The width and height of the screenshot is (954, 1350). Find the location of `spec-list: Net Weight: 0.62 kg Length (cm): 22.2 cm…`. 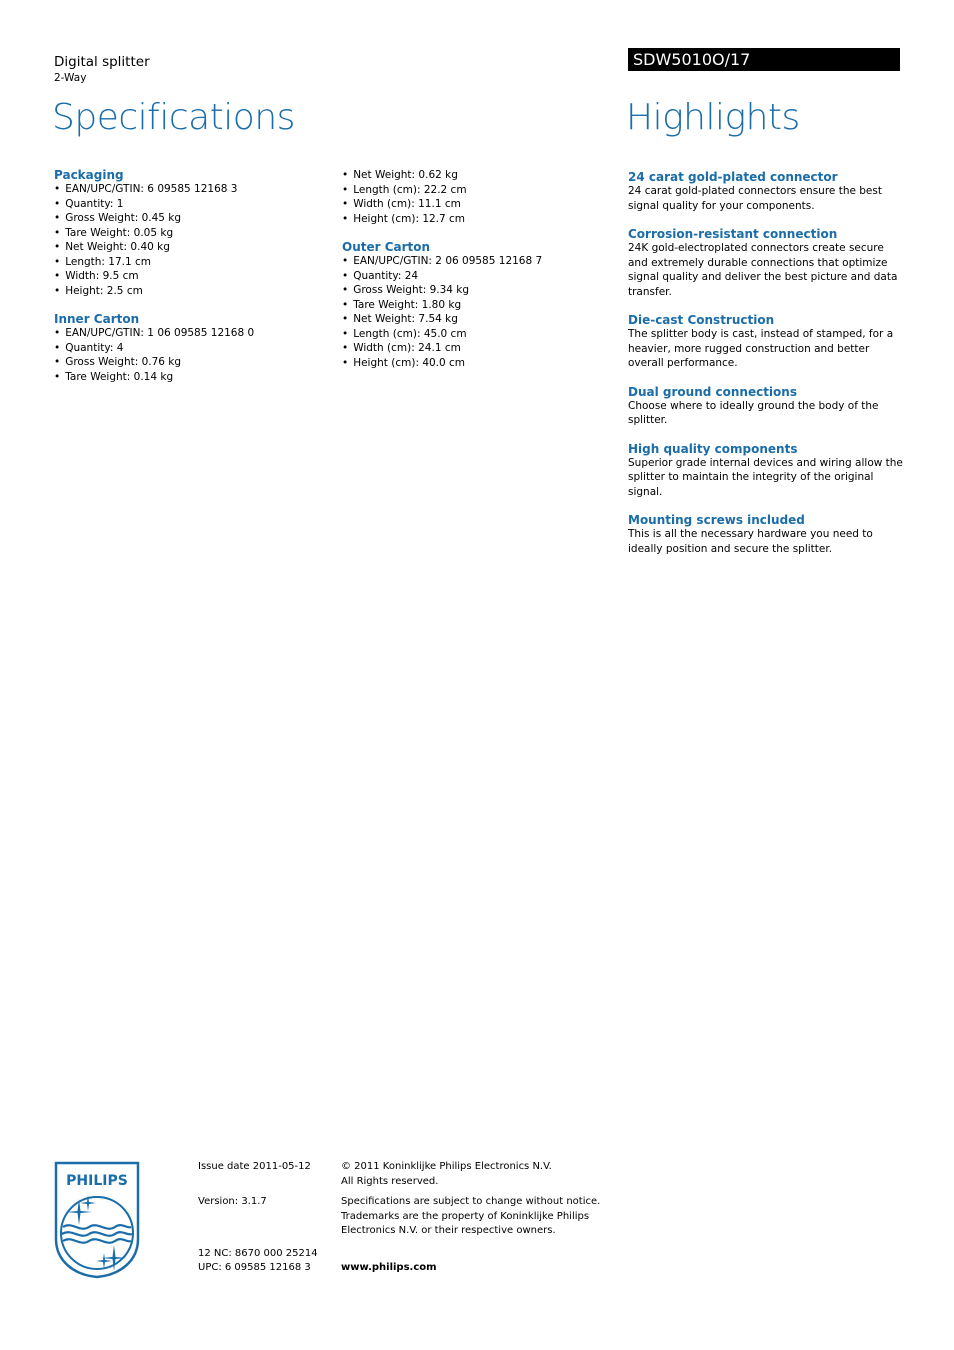

spec-list: Net Weight: 0.62 kg Length (cm): 22.2 cm… is located at coordinates (477, 197).